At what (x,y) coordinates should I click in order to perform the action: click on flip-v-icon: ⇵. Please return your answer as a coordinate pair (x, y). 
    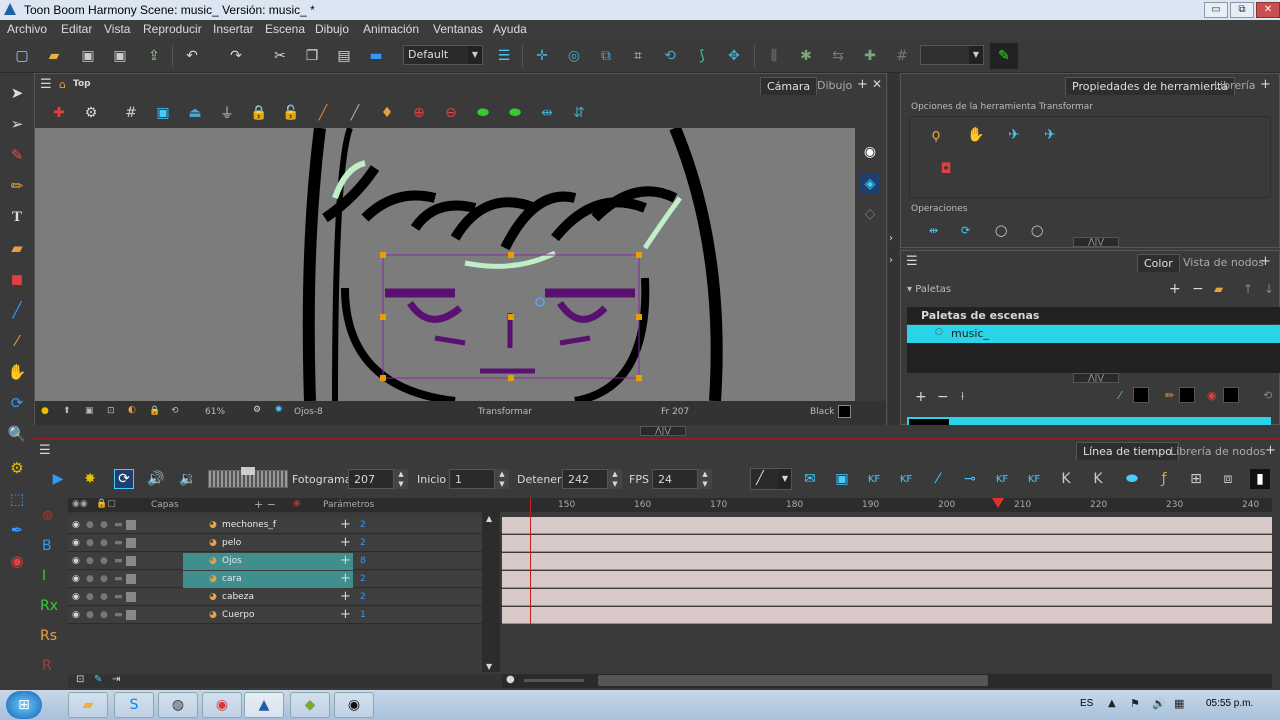
    Looking at the image, I should click on (579, 113).